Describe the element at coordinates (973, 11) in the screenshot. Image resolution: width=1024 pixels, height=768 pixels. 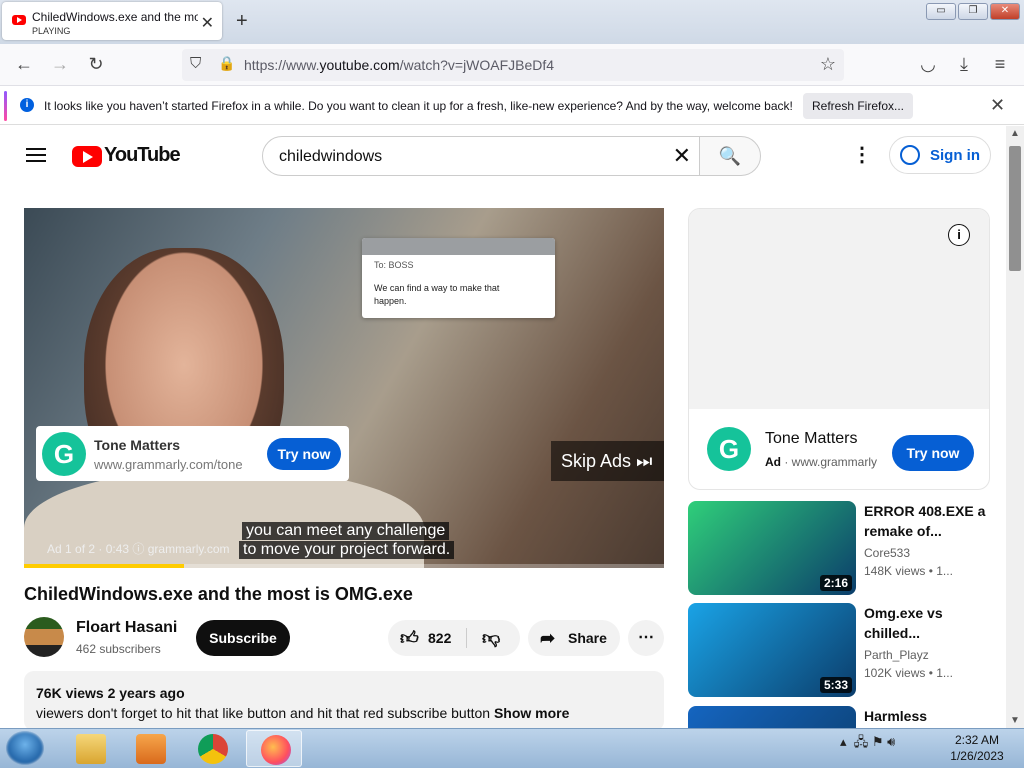
I see `maximize-button: ❐` at that location.